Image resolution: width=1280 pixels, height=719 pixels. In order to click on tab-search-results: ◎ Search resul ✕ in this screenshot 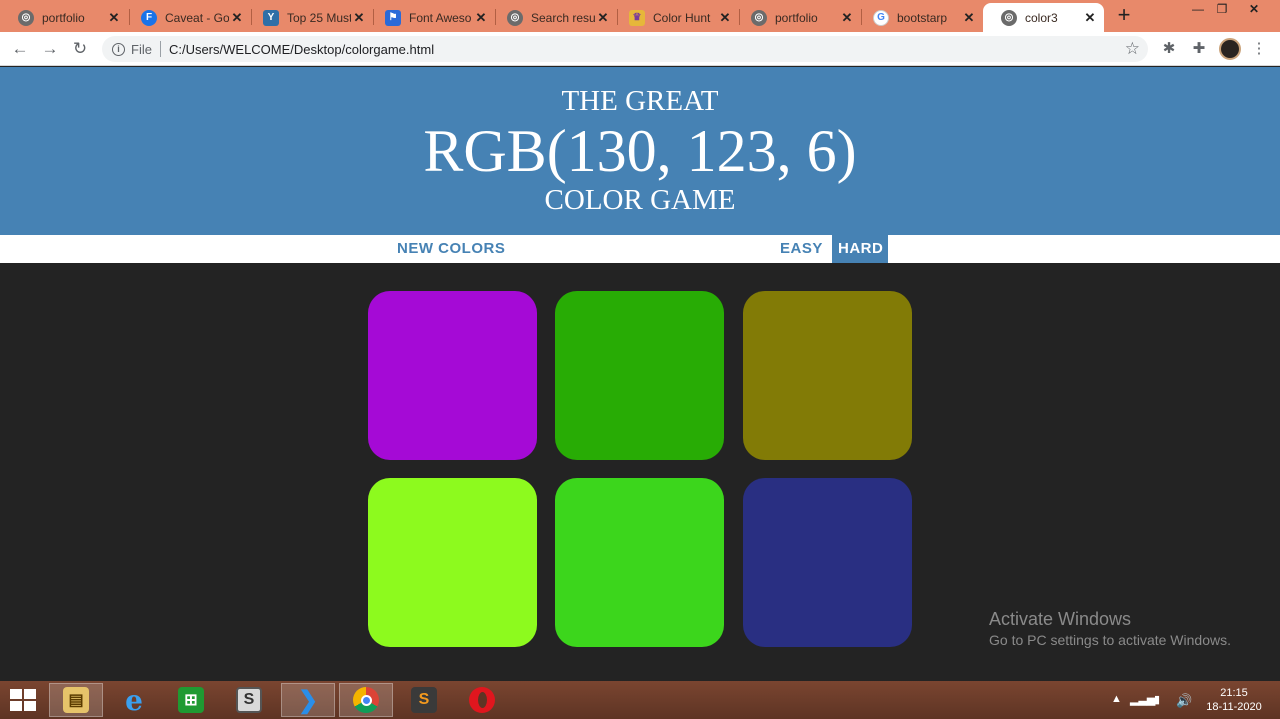, I will do `click(553, 17)`.